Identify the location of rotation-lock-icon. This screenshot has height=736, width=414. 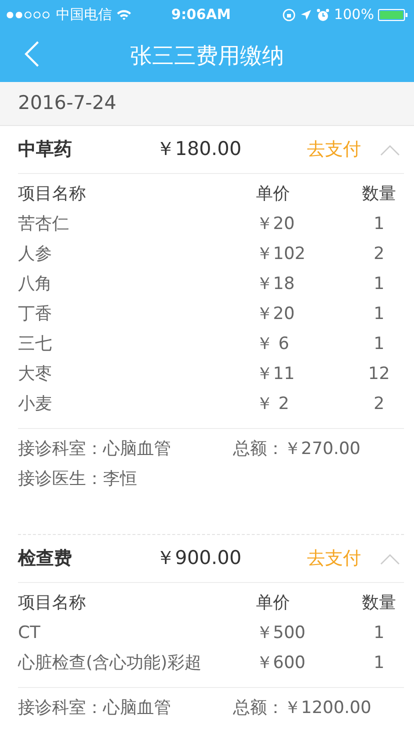
(289, 15).